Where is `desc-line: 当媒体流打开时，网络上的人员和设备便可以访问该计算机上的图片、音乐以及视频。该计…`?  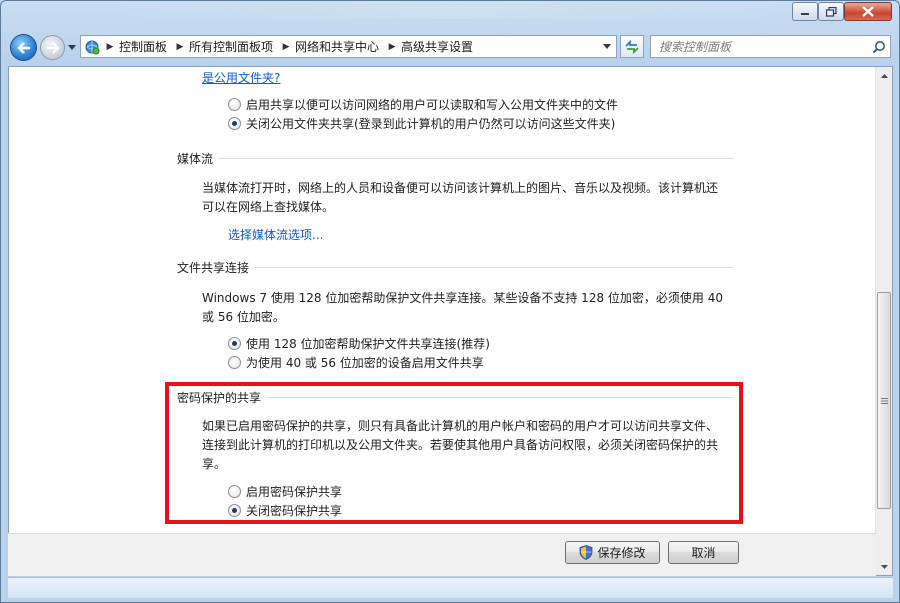
desc-line: 当媒体流打开时，网络上的人员和设备便可以访问该计算机上的图片、音乐以及视频。该计… is located at coordinates (460, 188).